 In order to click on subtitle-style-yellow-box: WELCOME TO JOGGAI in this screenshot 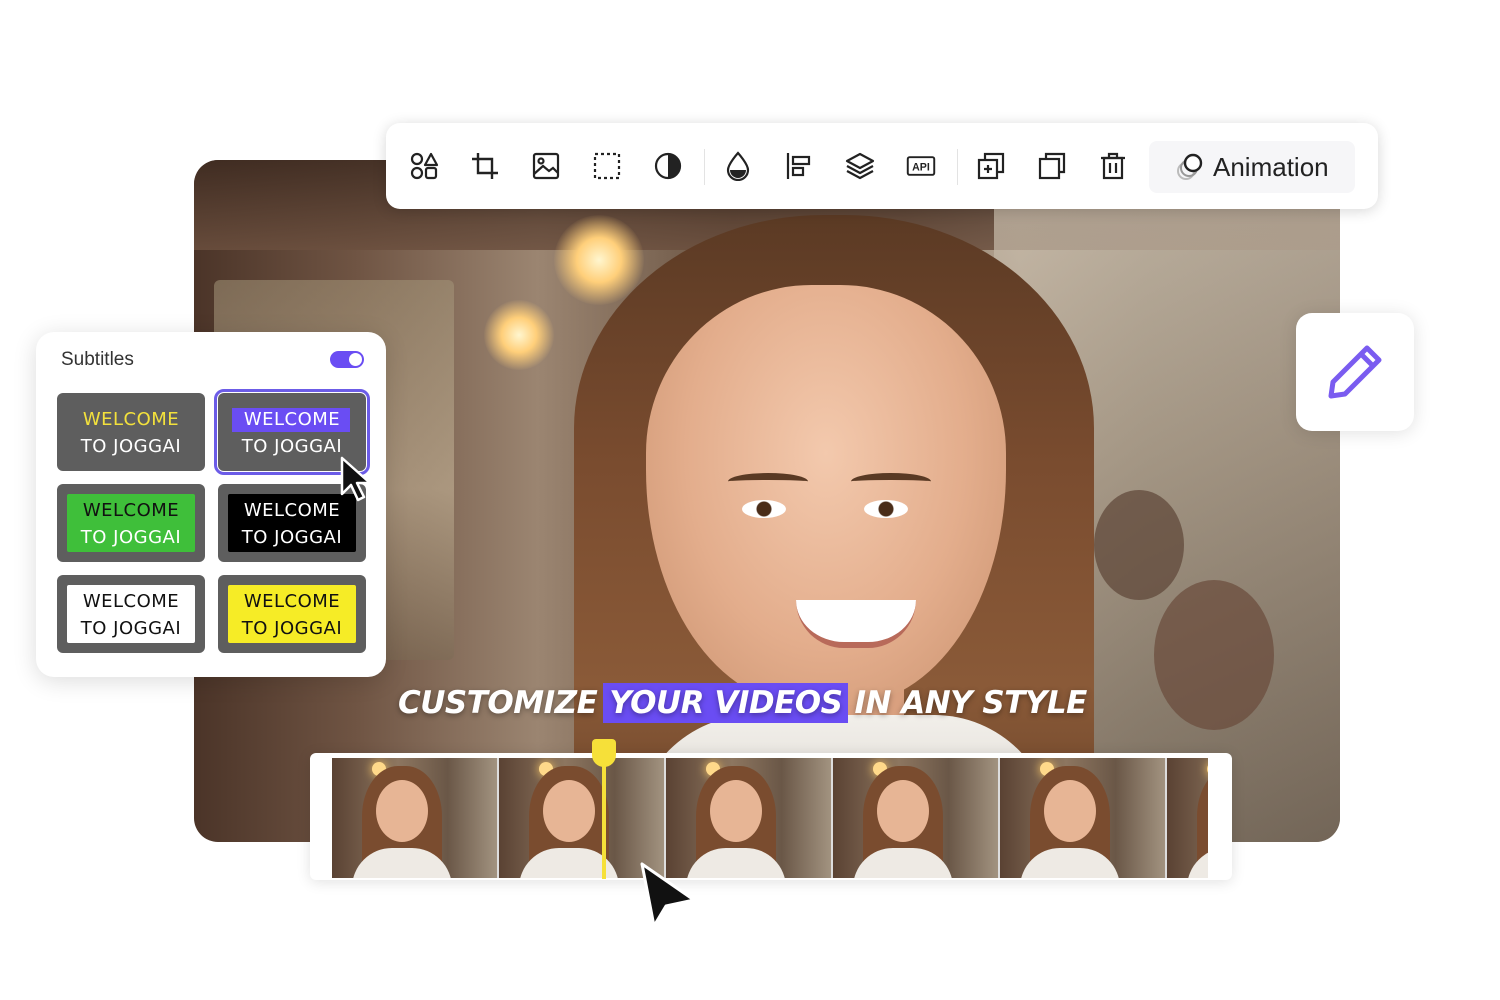, I will do `click(292, 614)`.